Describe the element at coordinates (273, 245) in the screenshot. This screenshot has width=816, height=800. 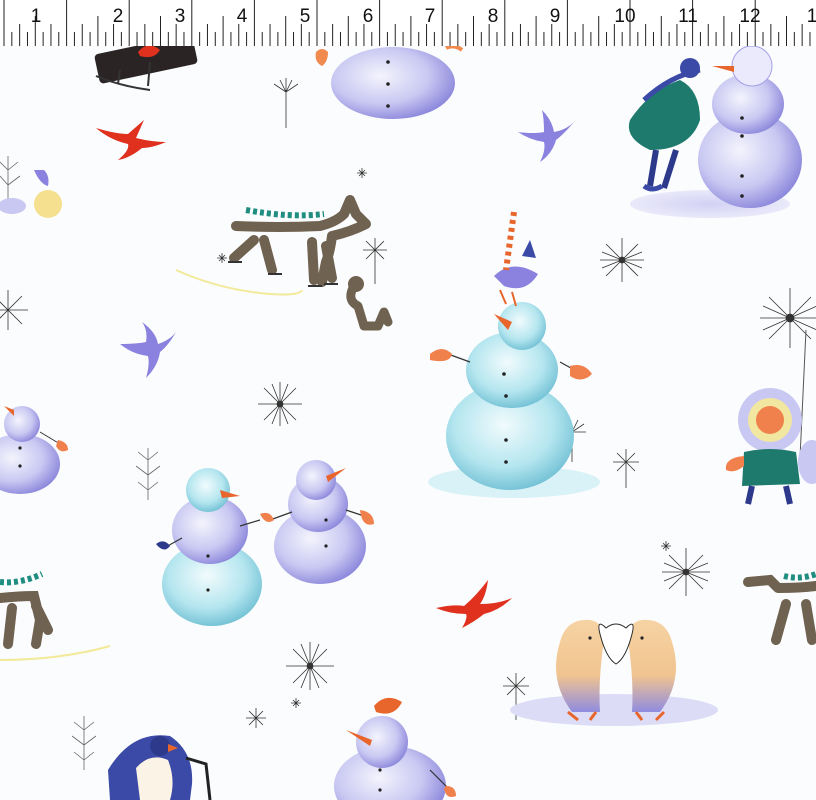
I see `skating-dog` at that location.